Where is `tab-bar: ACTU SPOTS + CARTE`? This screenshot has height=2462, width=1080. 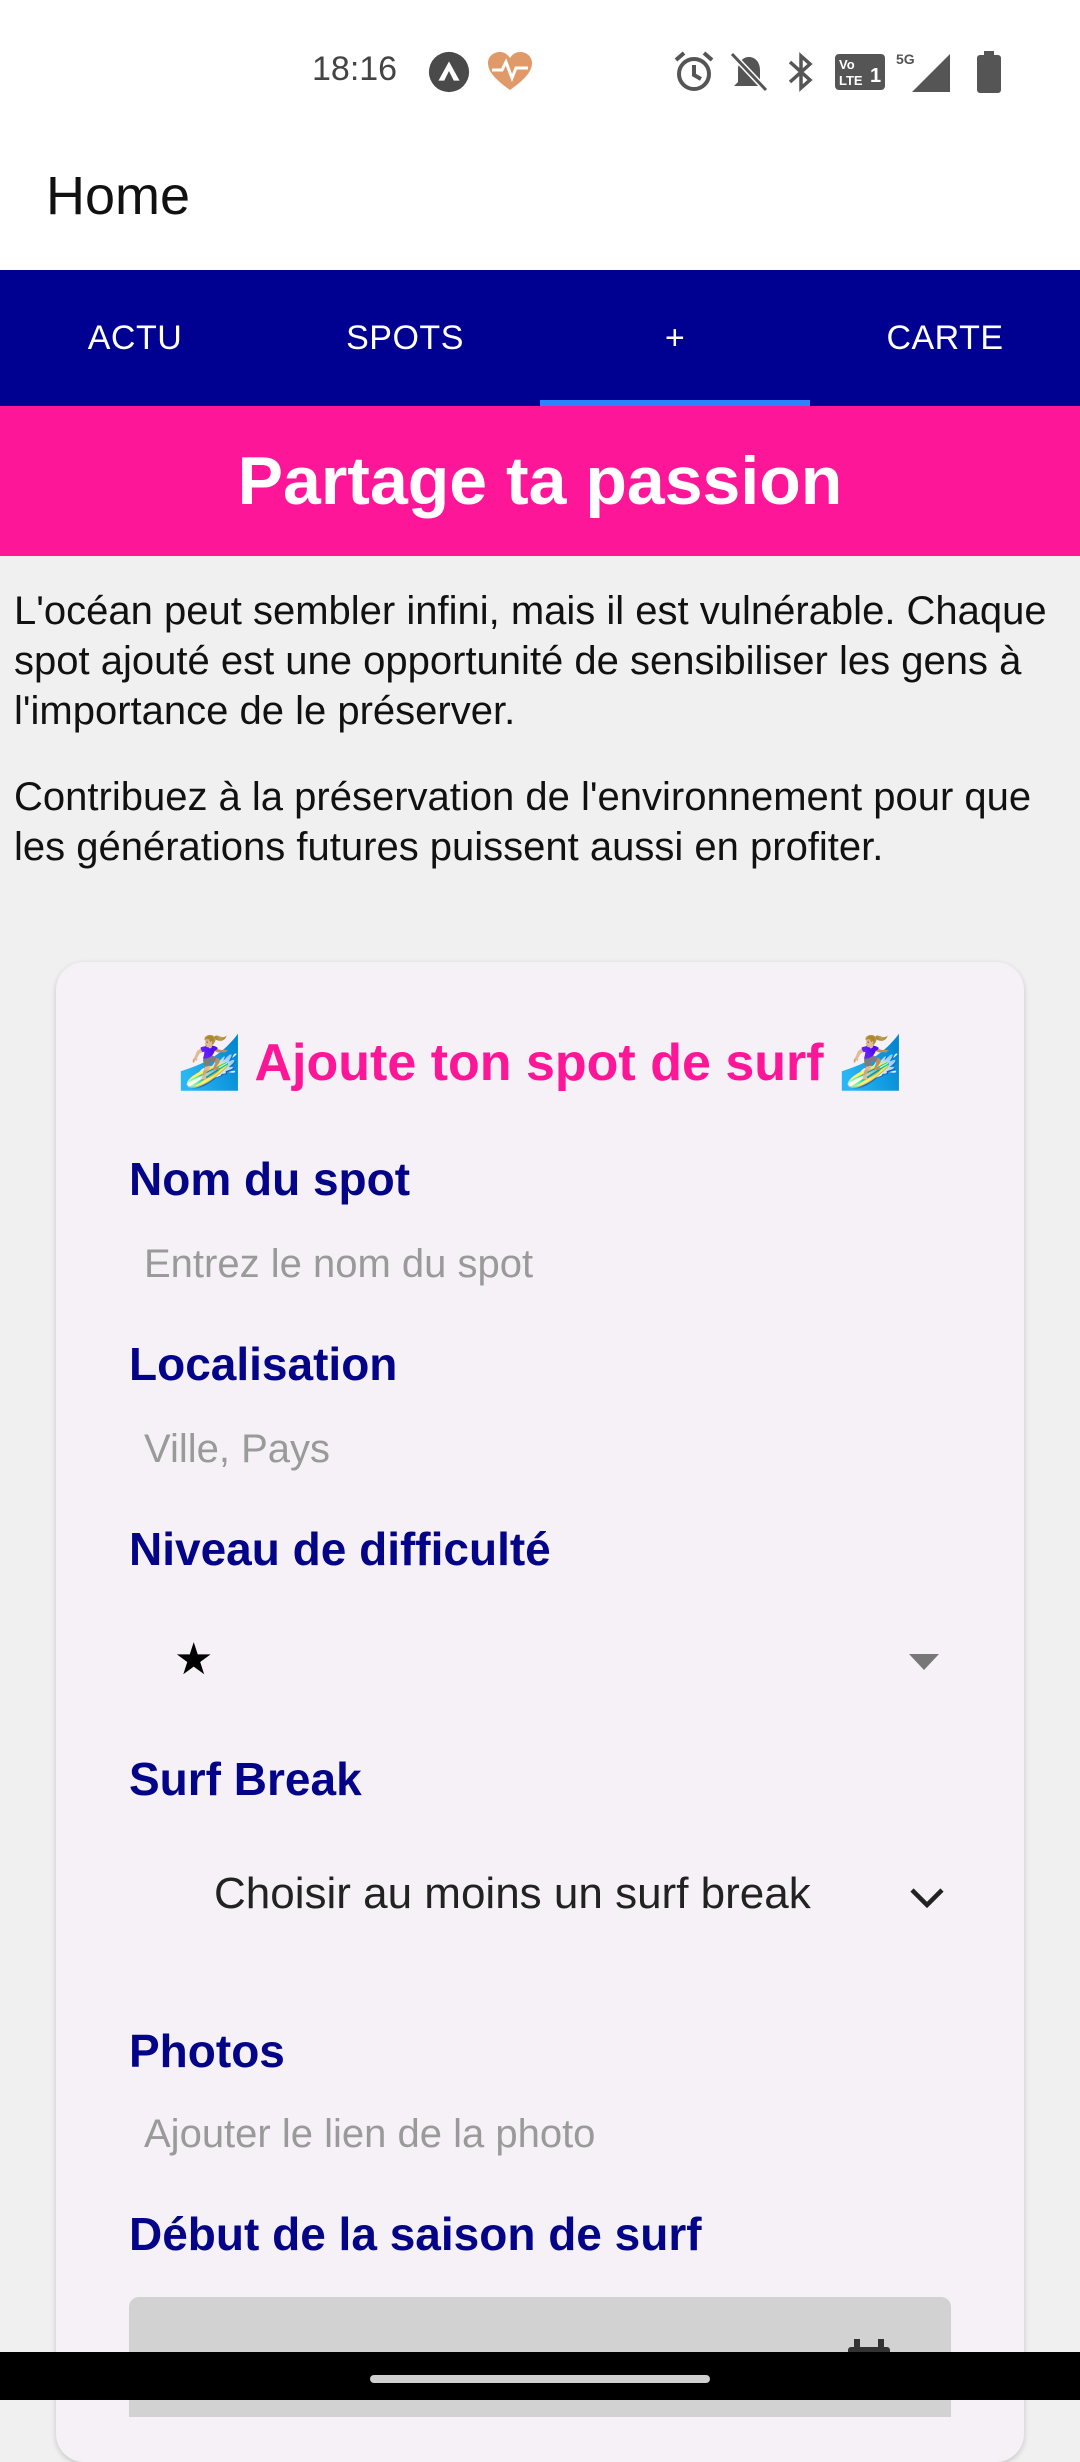
tab-bar: ACTU SPOTS + CARTE is located at coordinates (540, 338).